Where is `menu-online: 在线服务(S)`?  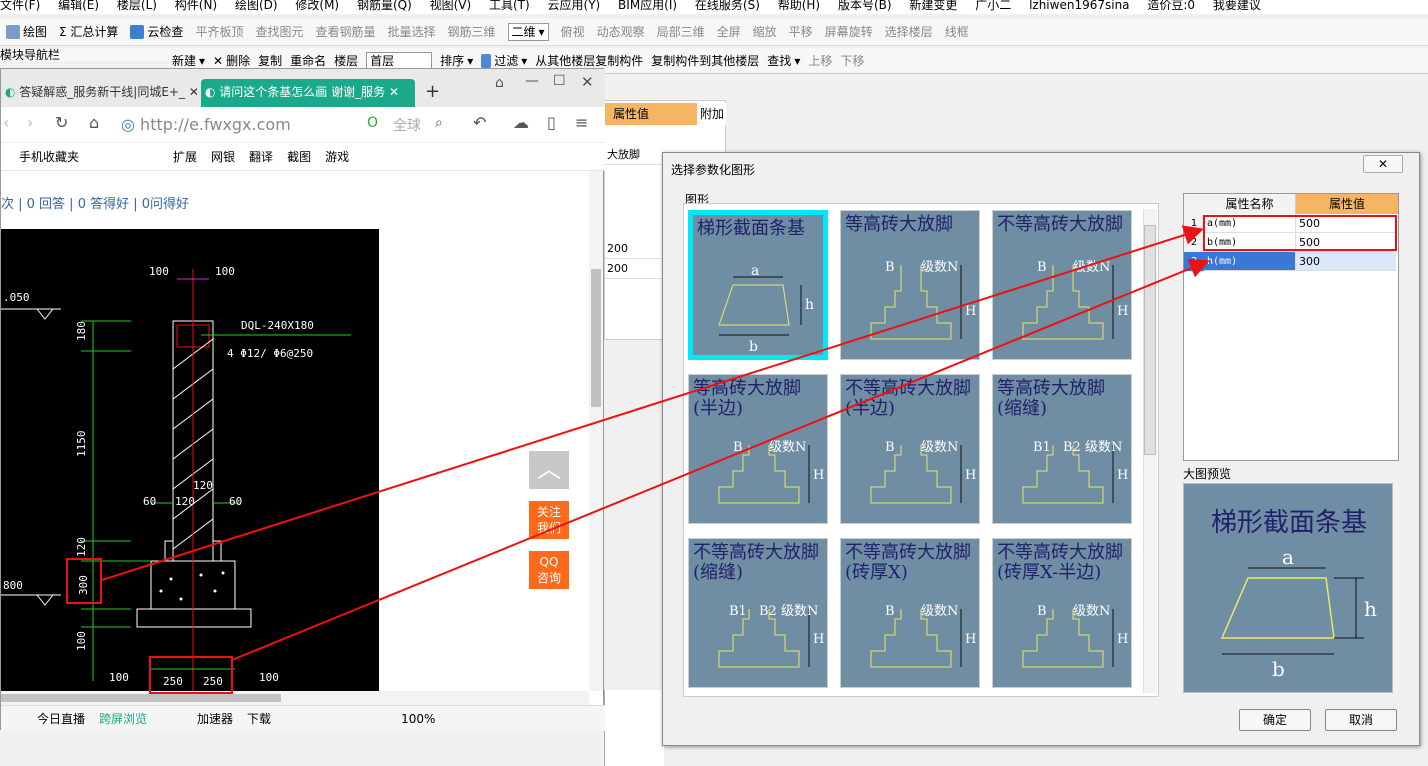 menu-online: 在线服务(S) is located at coordinates (727, 6).